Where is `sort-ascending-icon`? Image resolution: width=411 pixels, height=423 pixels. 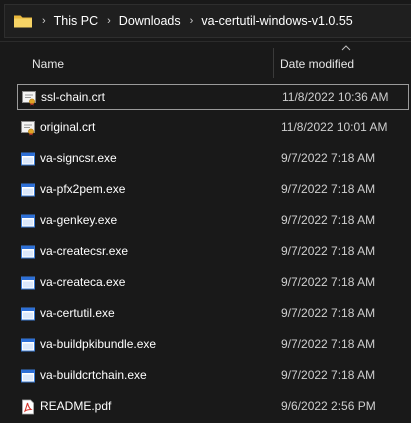
sort-ascending-icon is located at coordinates (346, 48).